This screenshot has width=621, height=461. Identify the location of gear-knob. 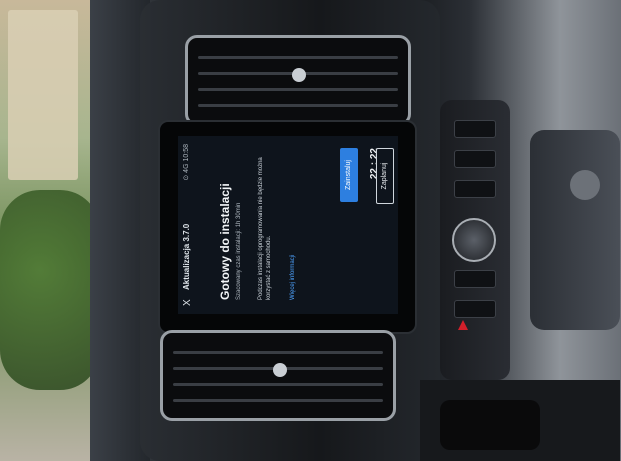
(585, 185).